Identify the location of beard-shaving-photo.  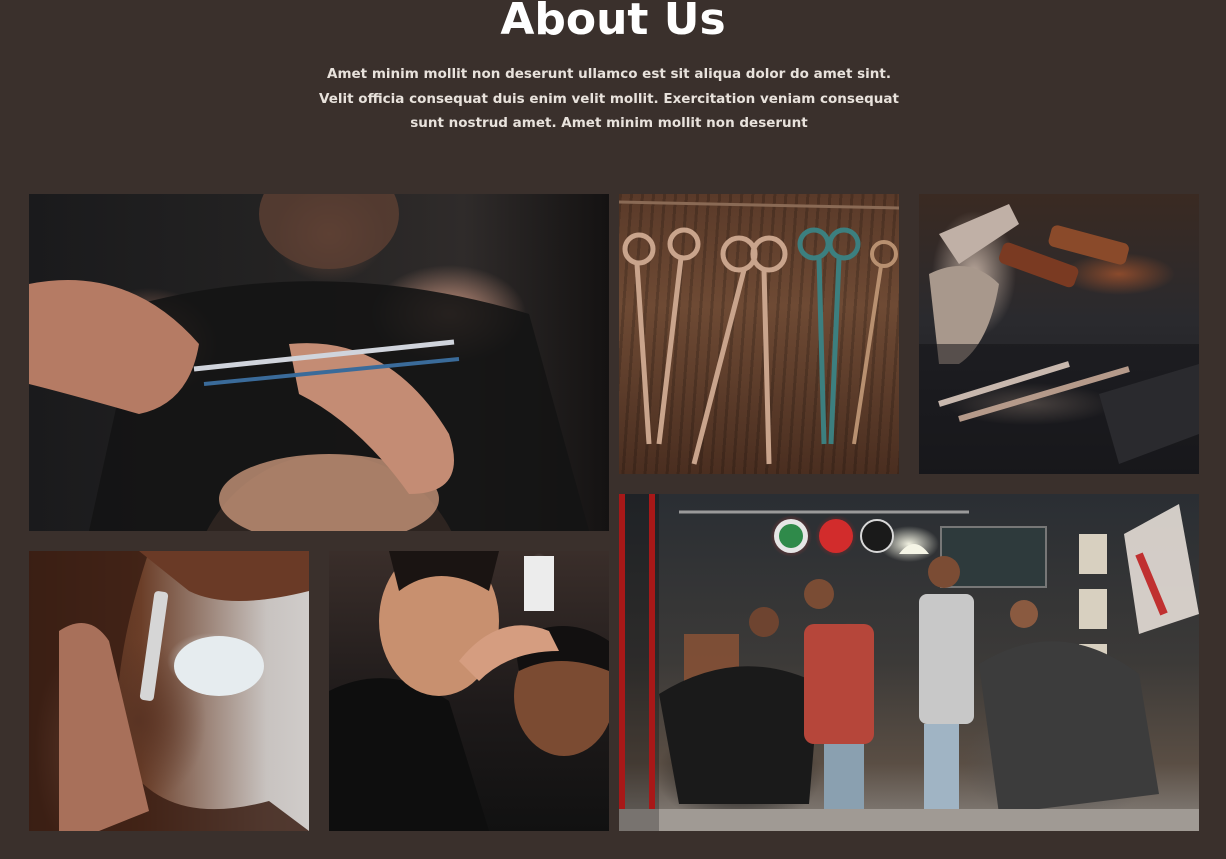
(169, 691).